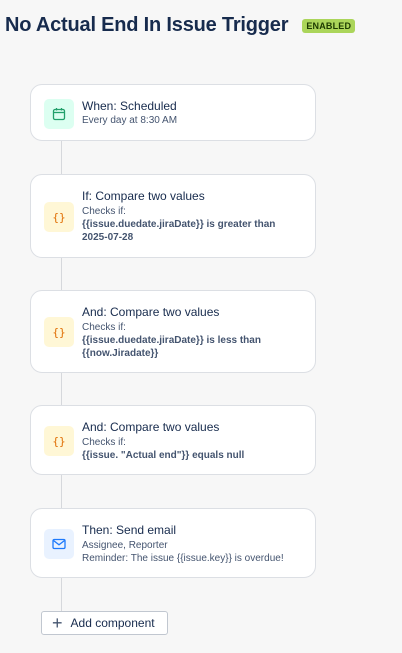  What do you see at coordinates (59, 114) in the screenshot?
I see `calendar-icon` at bounding box center [59, 114].